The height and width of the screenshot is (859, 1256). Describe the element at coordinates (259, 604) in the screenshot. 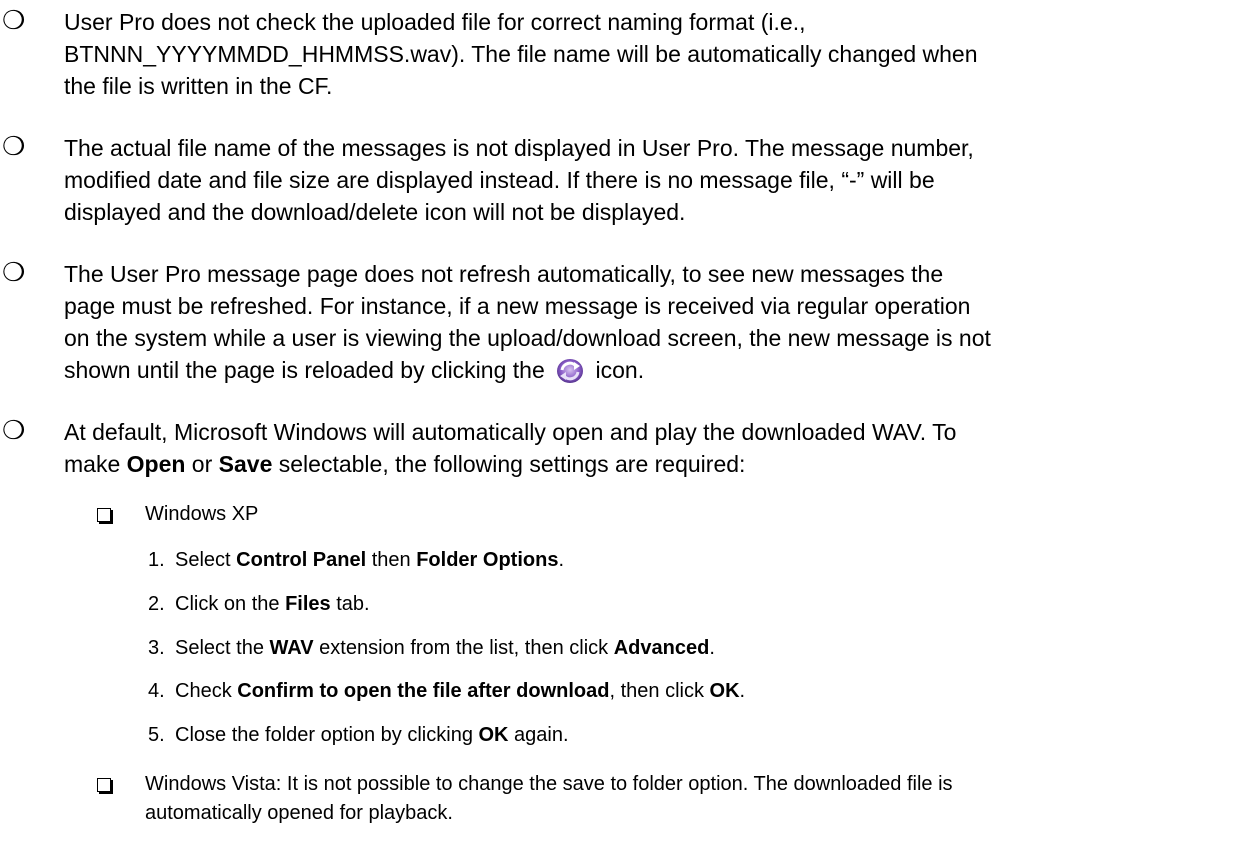

I see `step-item: 2. Click on the Files tab.` at that location.